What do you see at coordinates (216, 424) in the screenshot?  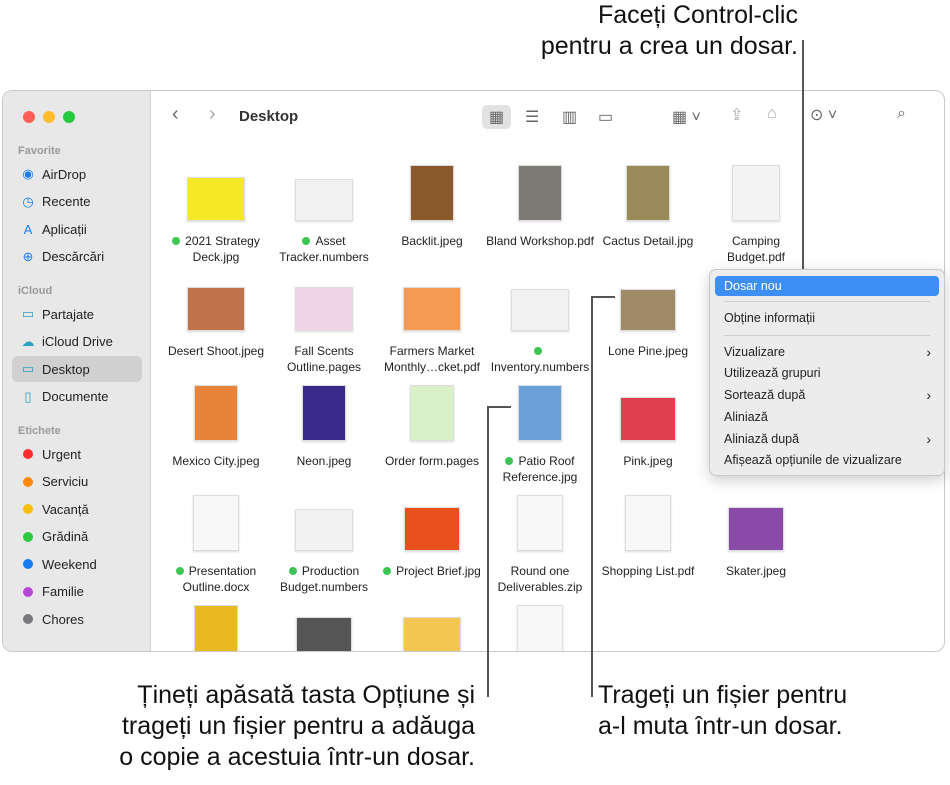 I see `file-item: Mexico City.jpeg` at bounding box center [216, 424].